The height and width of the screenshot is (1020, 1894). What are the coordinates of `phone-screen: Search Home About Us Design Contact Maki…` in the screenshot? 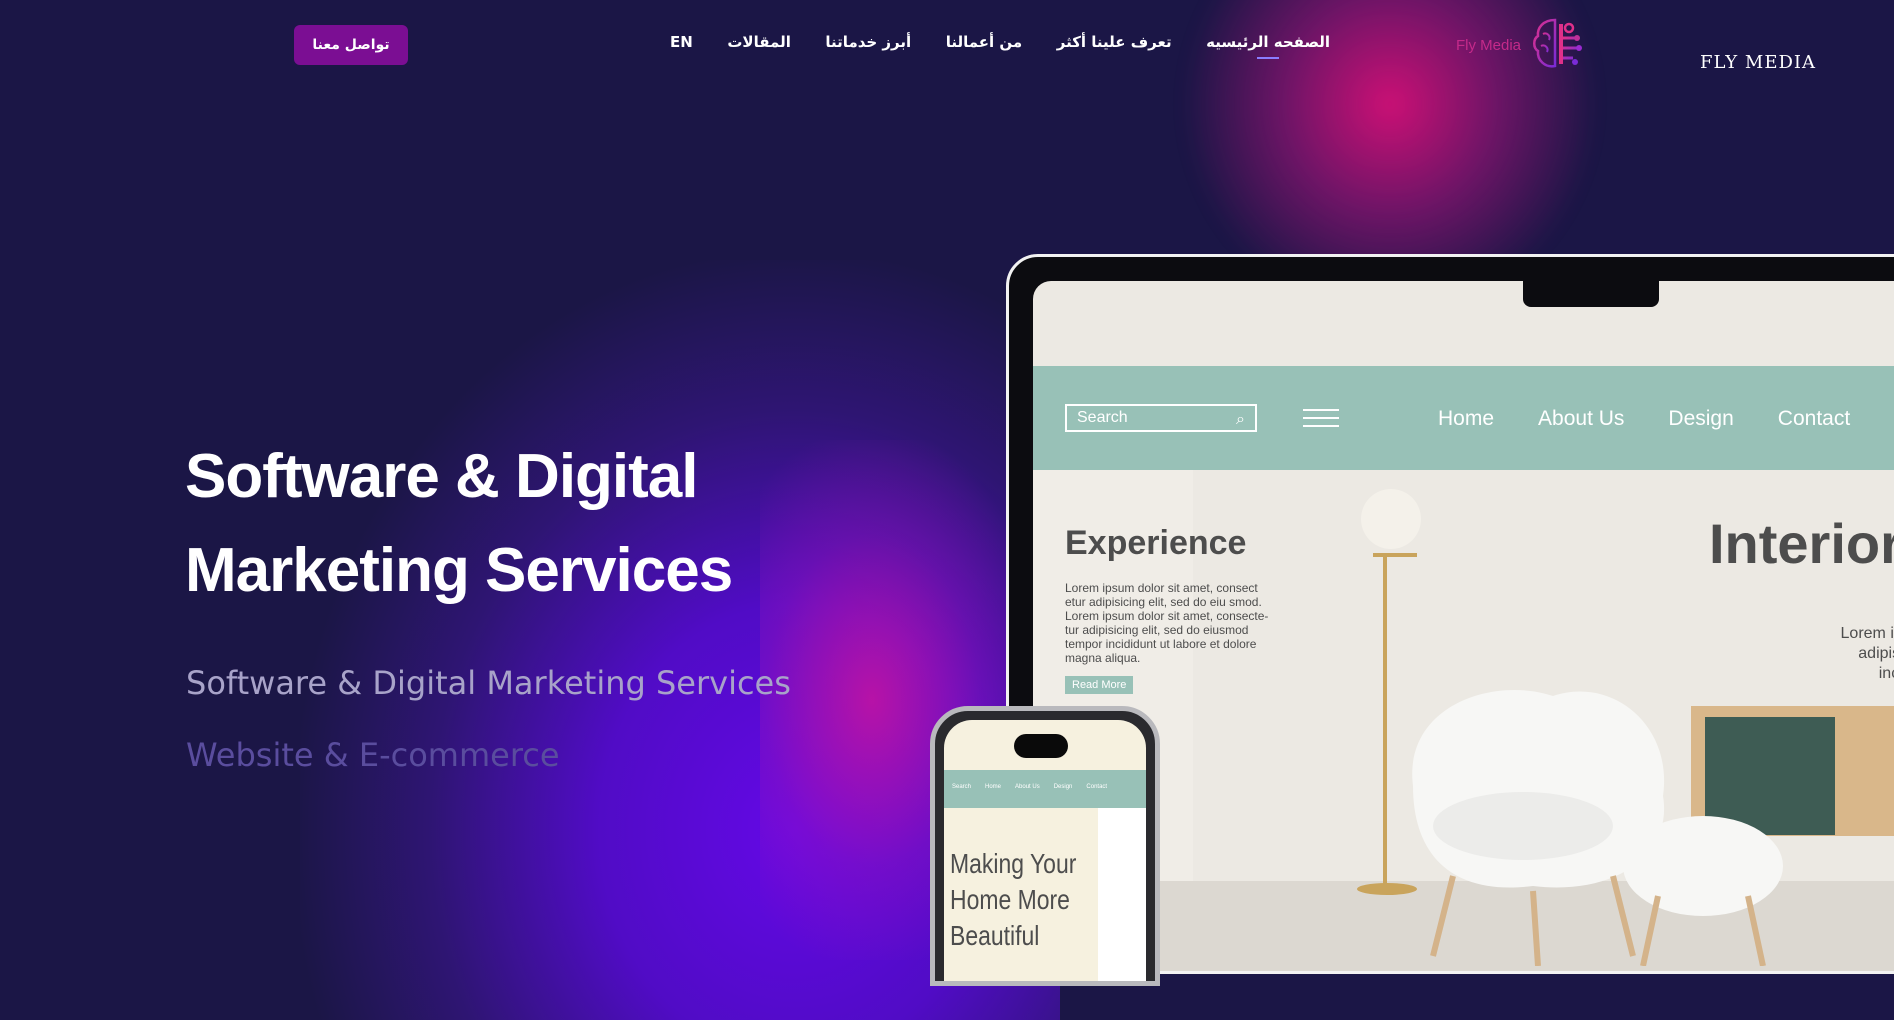 It's located at (1045, 850).